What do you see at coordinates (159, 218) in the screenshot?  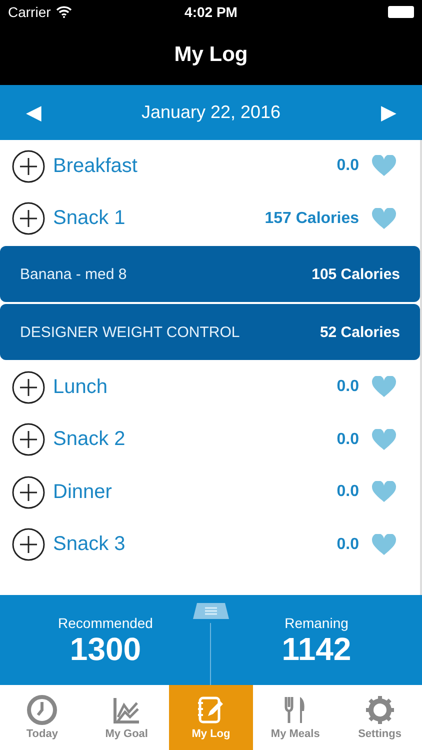 I see `meal-name: Snack 1` at bounding box center [159, 218].